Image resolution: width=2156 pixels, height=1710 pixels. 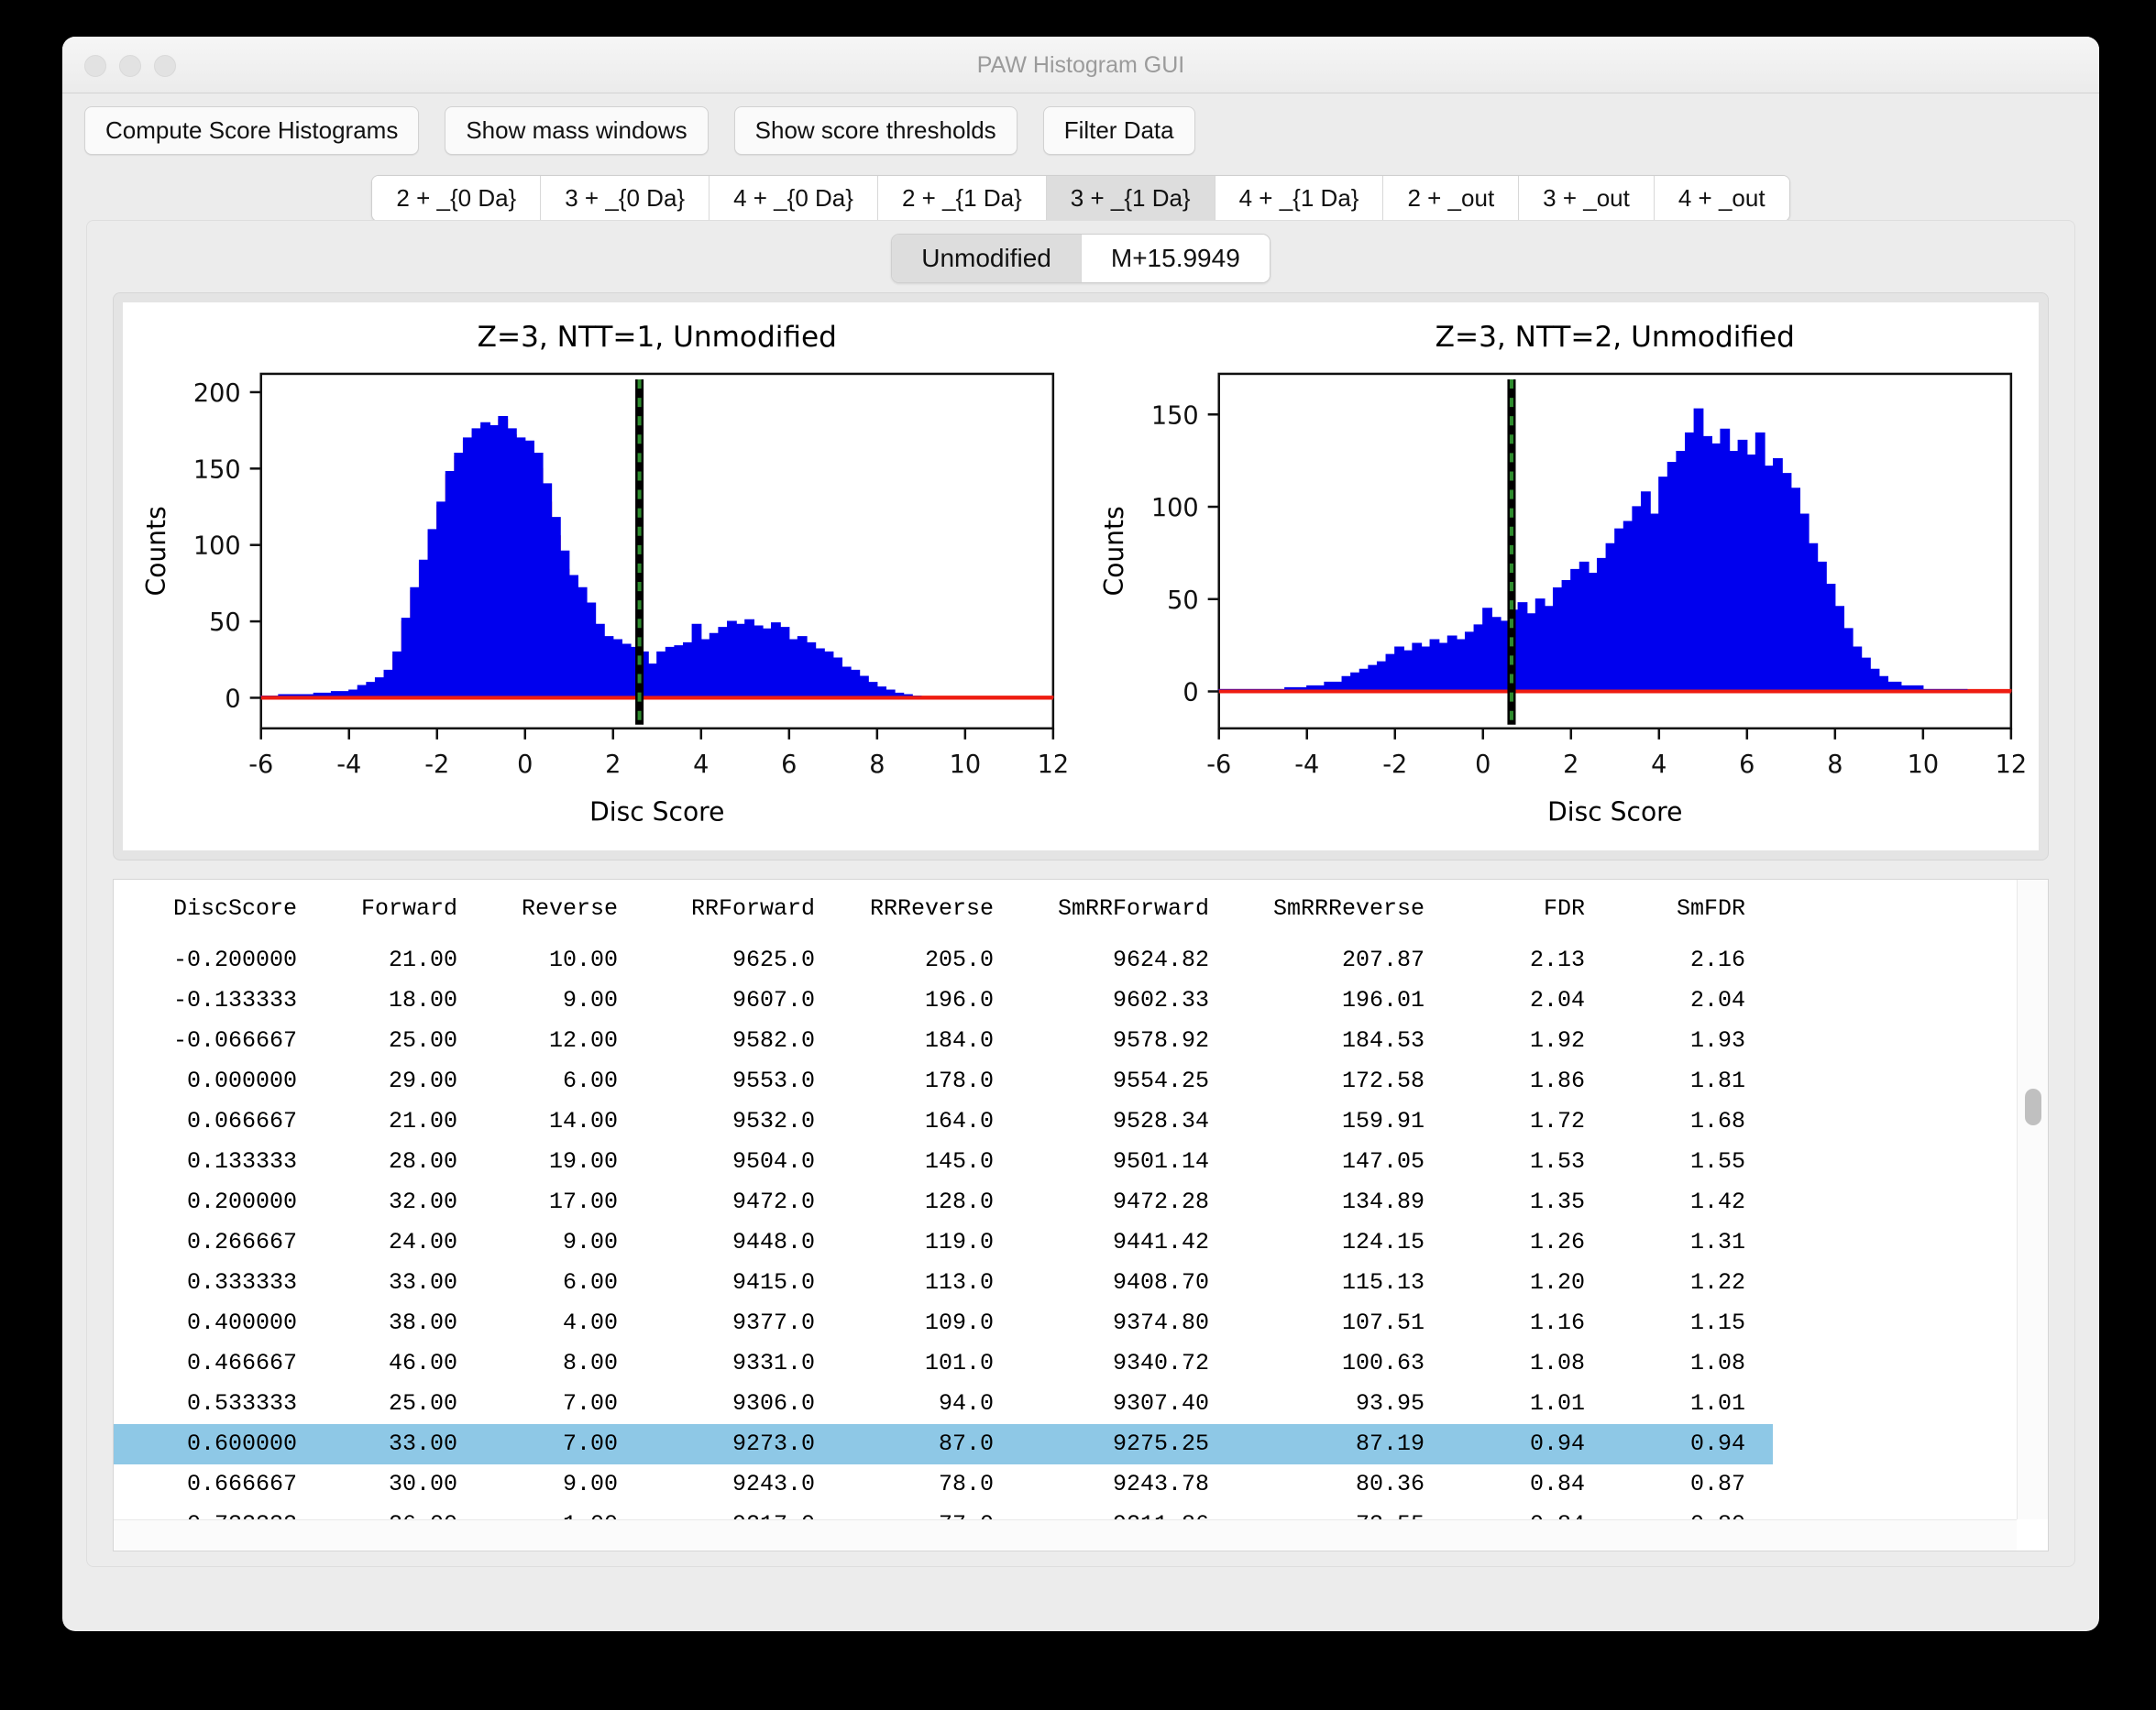 What do you see at coordinates (1396, 1242) in the screenshot?
I see `table-cell-smrrreverse: 124.15` at bounding box center [1396, 1242].